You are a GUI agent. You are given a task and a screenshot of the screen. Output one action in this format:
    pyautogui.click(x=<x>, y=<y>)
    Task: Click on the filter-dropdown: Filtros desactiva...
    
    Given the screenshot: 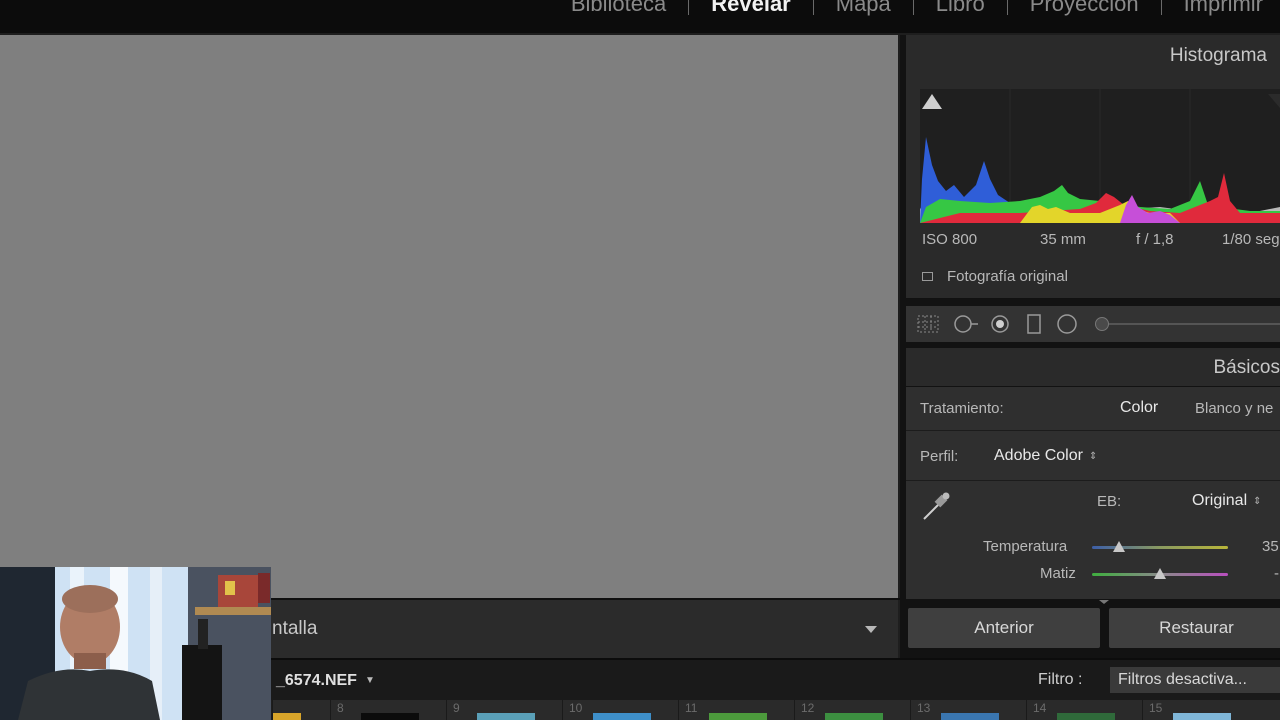 What is the action you would take?
    pyautogui.click(x=1195, y=680)
    